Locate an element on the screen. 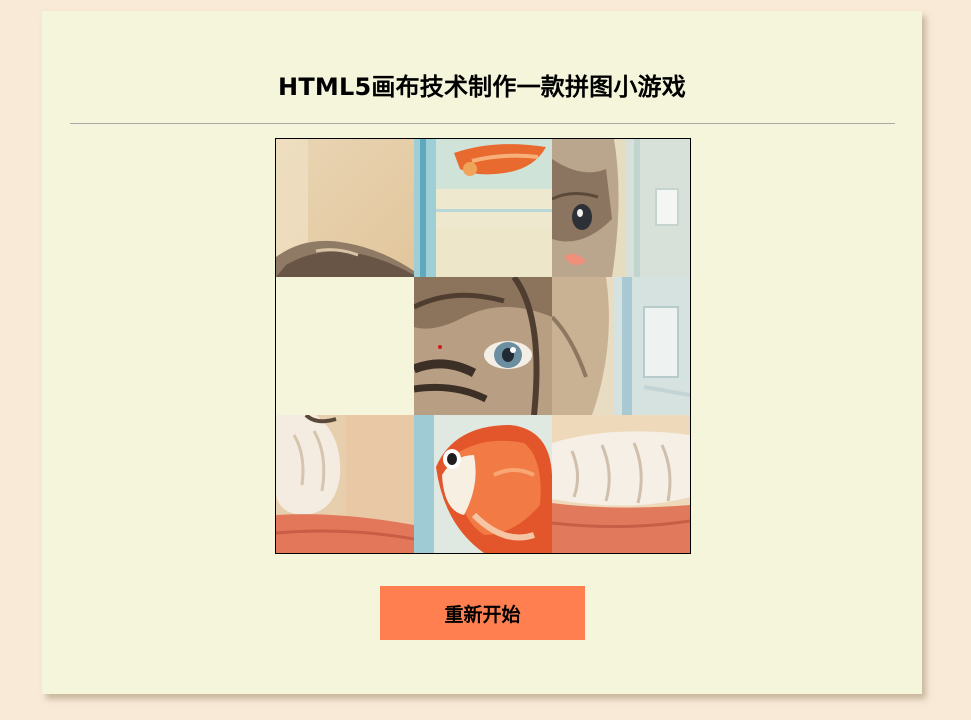 The height and width of the screenshot is (720, 971). page-title: HTML5画布技术制作一款拼图小游戏 is located at coordinates (482, 87).